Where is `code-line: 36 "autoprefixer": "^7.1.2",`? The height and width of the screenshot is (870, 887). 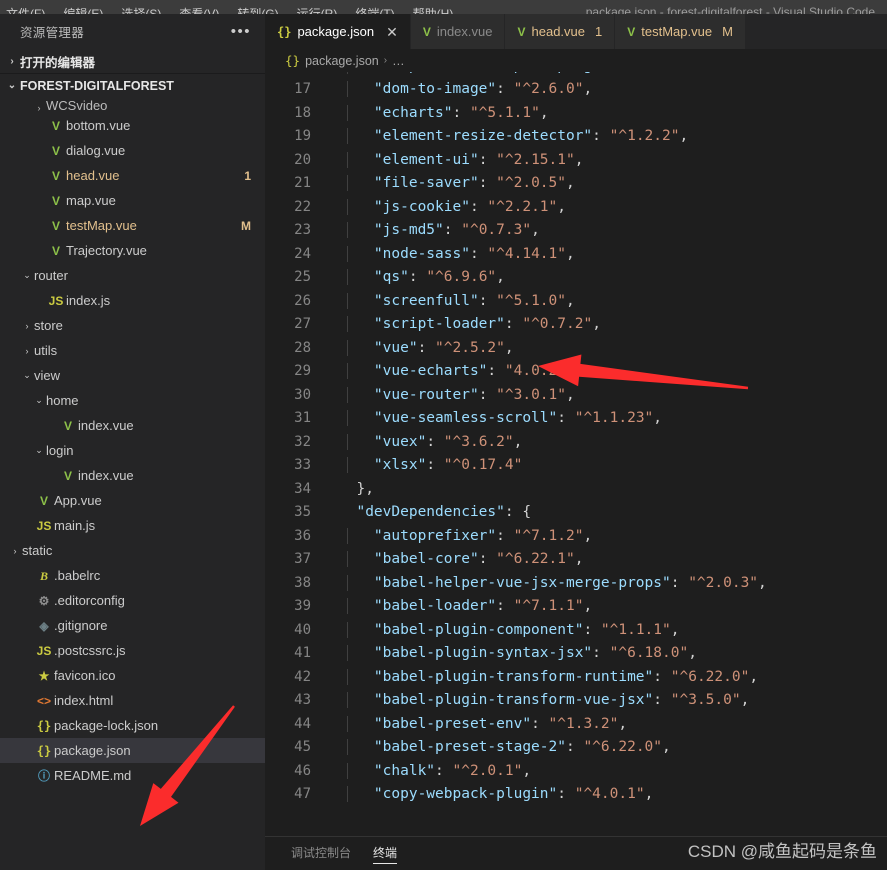 code-line: 36 "autoprefixer": "^7.1.2", is located at coordinates (576, 536).